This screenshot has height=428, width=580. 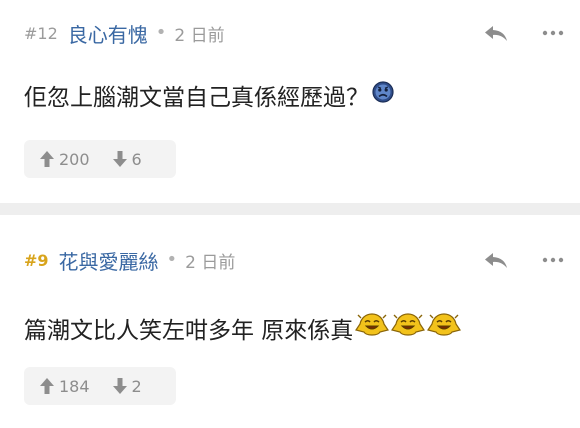 I want to click on vote-bar: 200 6, so click(x=100, y=159).